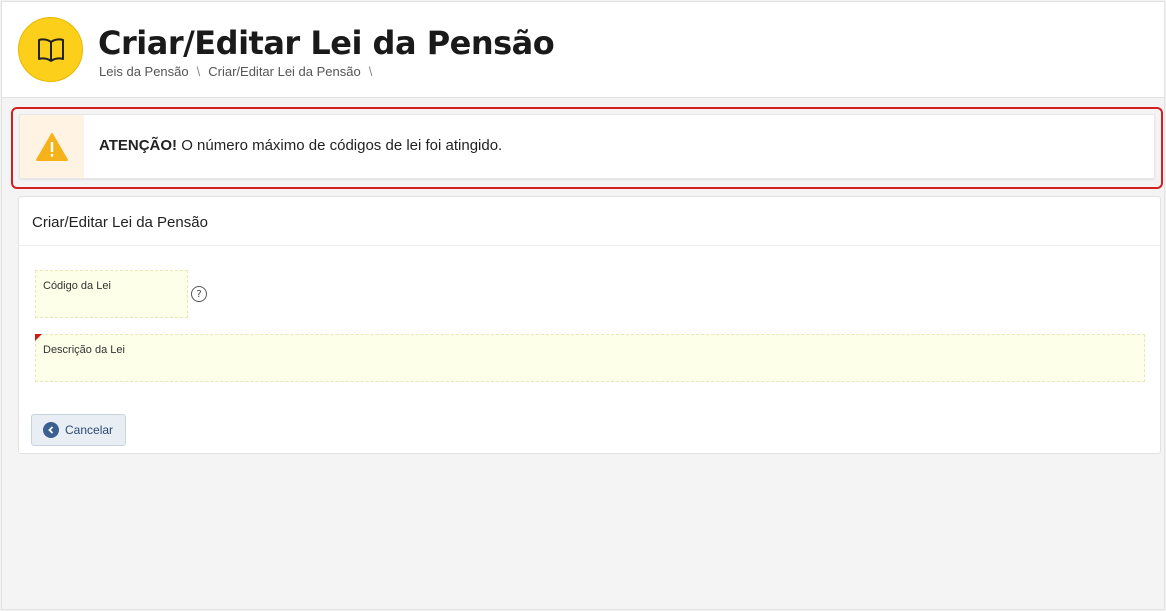 The width and height of the screenshot is (1166, 611). What do you see at coordinates (199, 294) in the screenshot?
I see `help-icon: ?` at bounding box center [199, 294].